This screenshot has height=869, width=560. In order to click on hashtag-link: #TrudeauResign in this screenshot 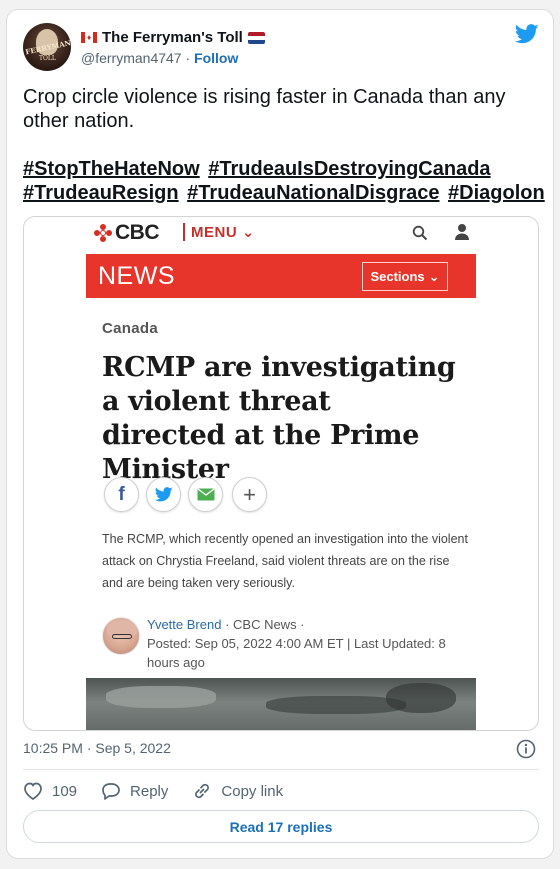, I will do `click(101, 193)`.